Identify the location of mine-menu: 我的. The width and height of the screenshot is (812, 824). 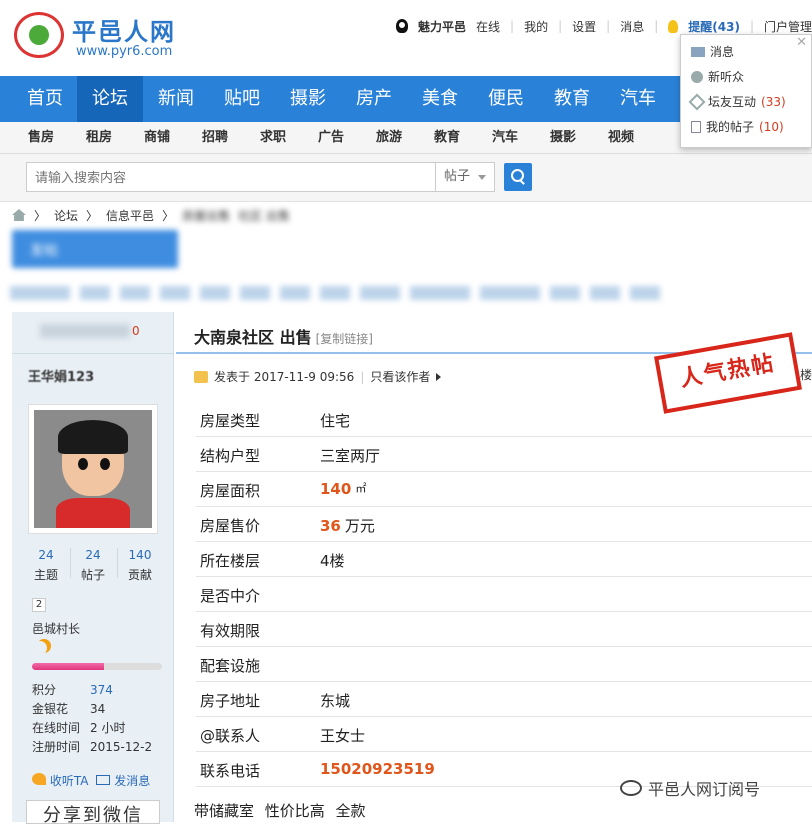
(536, 26).